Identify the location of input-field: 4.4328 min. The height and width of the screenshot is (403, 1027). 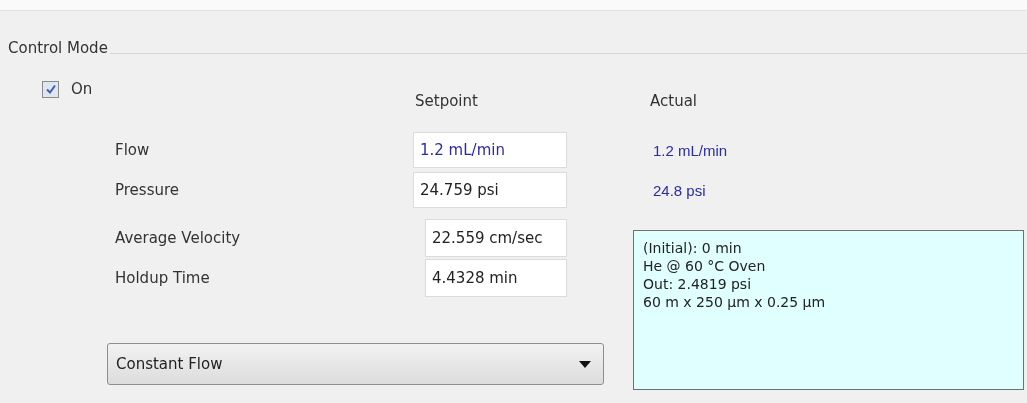
(496, 278).